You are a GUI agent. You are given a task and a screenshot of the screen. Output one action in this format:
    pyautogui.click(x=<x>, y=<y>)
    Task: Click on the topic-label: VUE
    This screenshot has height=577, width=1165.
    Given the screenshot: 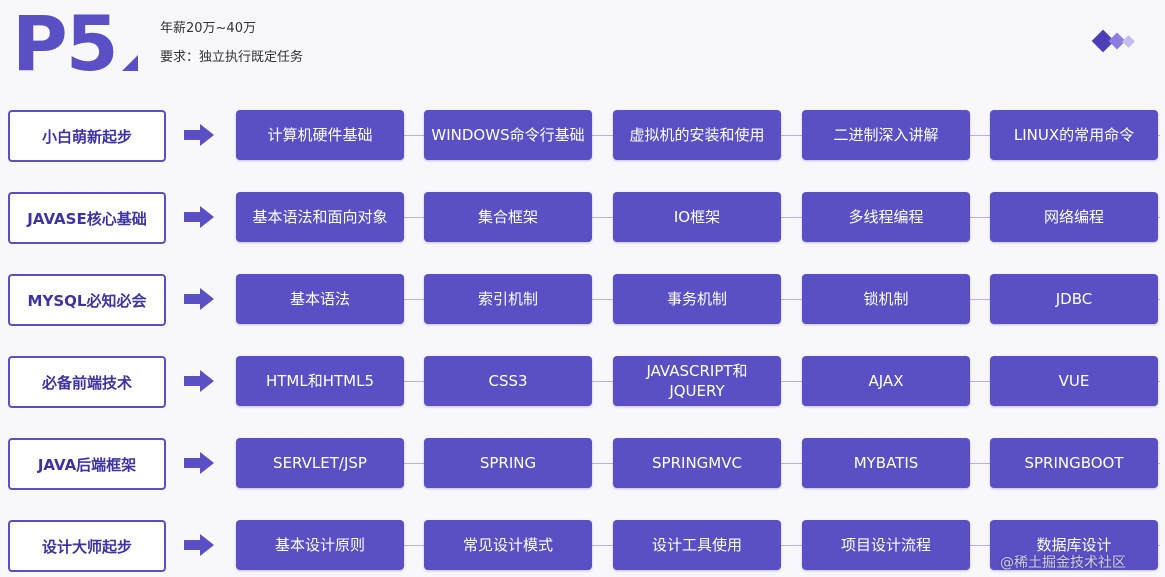 What is the action you would take?
    pyautogui.click(x=1074, y=381)
    